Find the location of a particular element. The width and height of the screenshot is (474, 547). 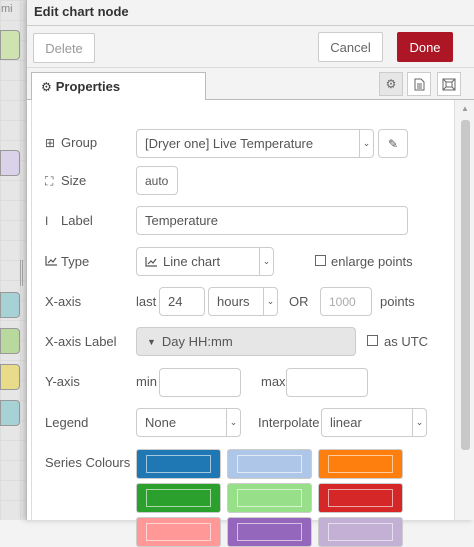

delete-button: Delete is located at coordinates (64, 48).